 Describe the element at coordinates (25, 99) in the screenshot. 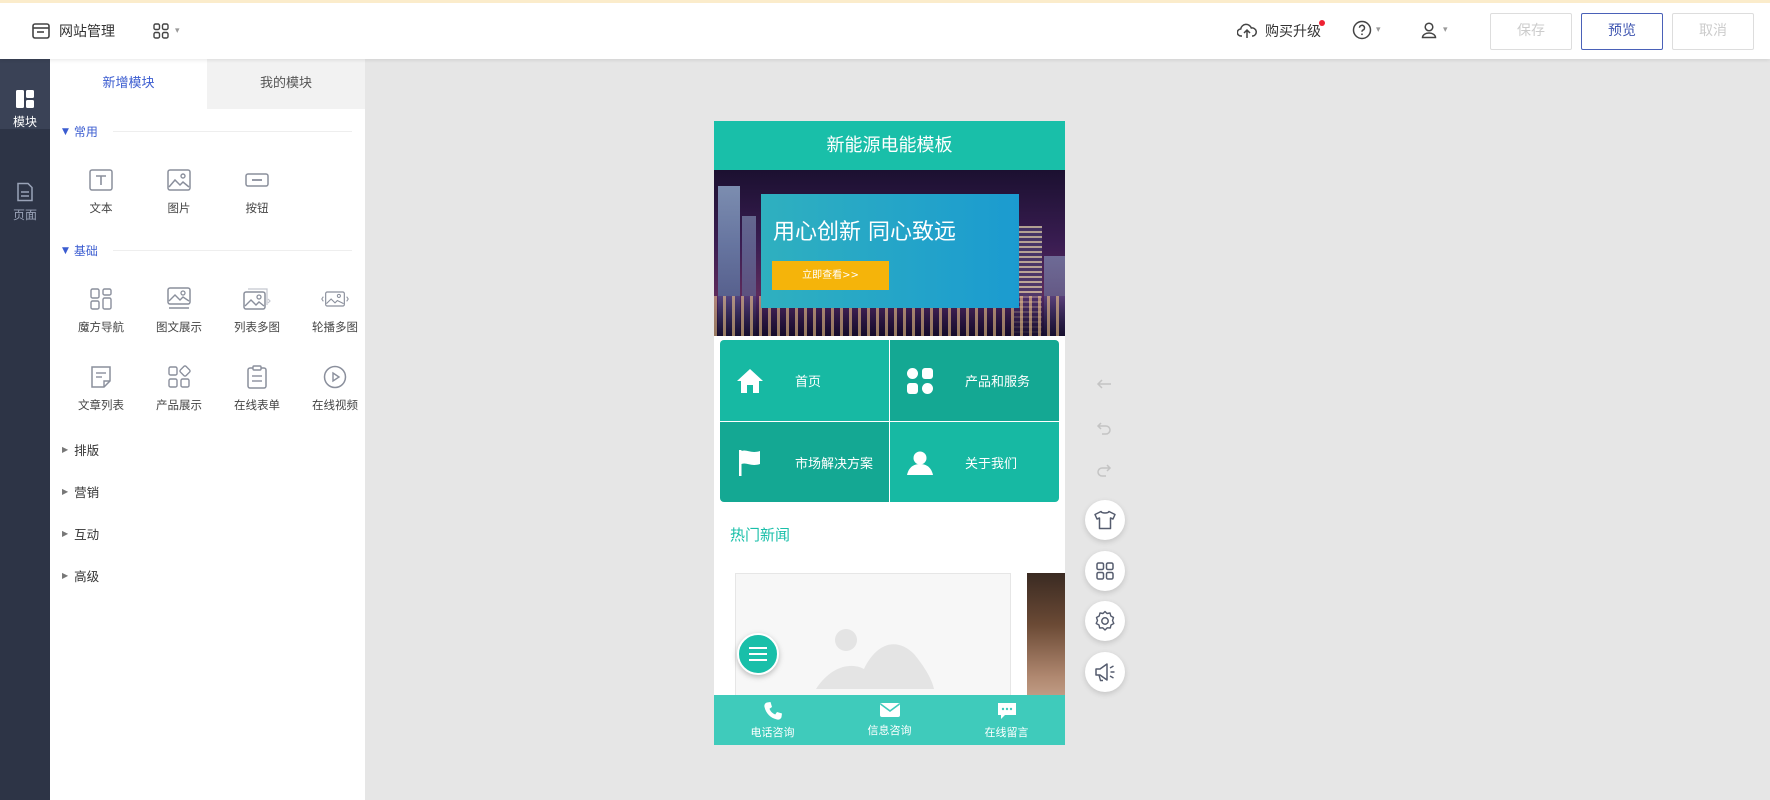

I see `modules-icon` at that location.